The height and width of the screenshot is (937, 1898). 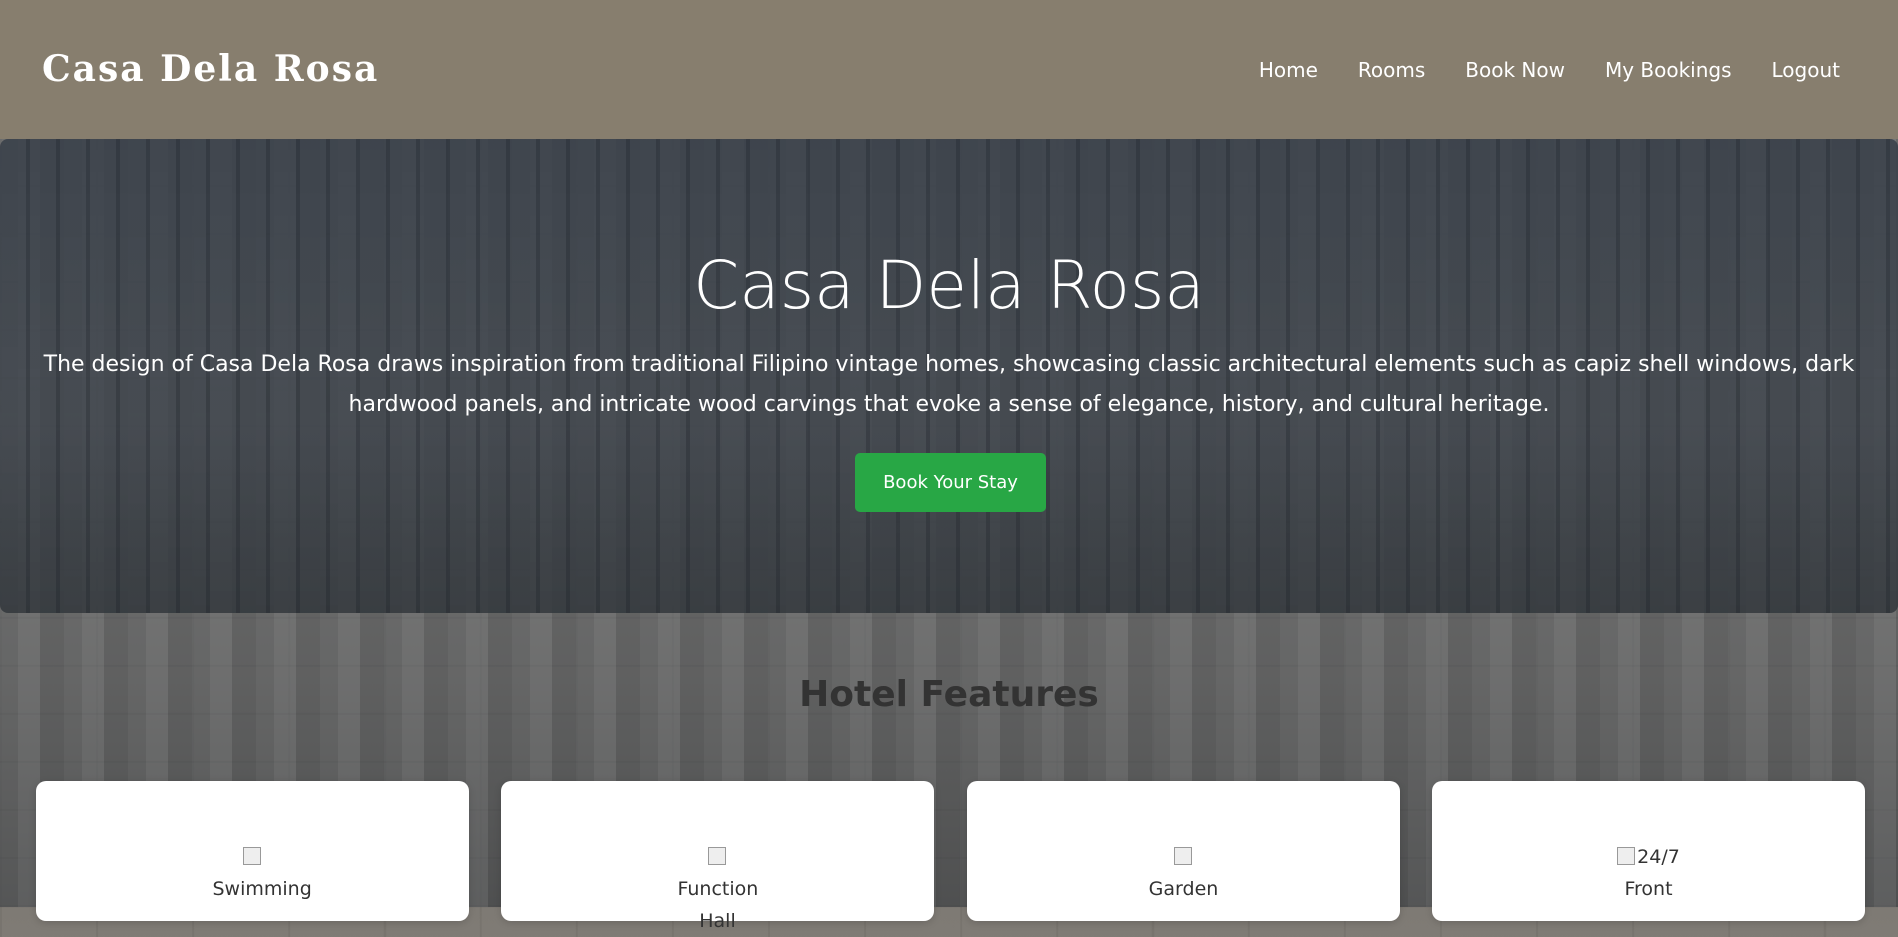 I want to click on feature-card-swimming: Swimming, so click(x=252, y=851).